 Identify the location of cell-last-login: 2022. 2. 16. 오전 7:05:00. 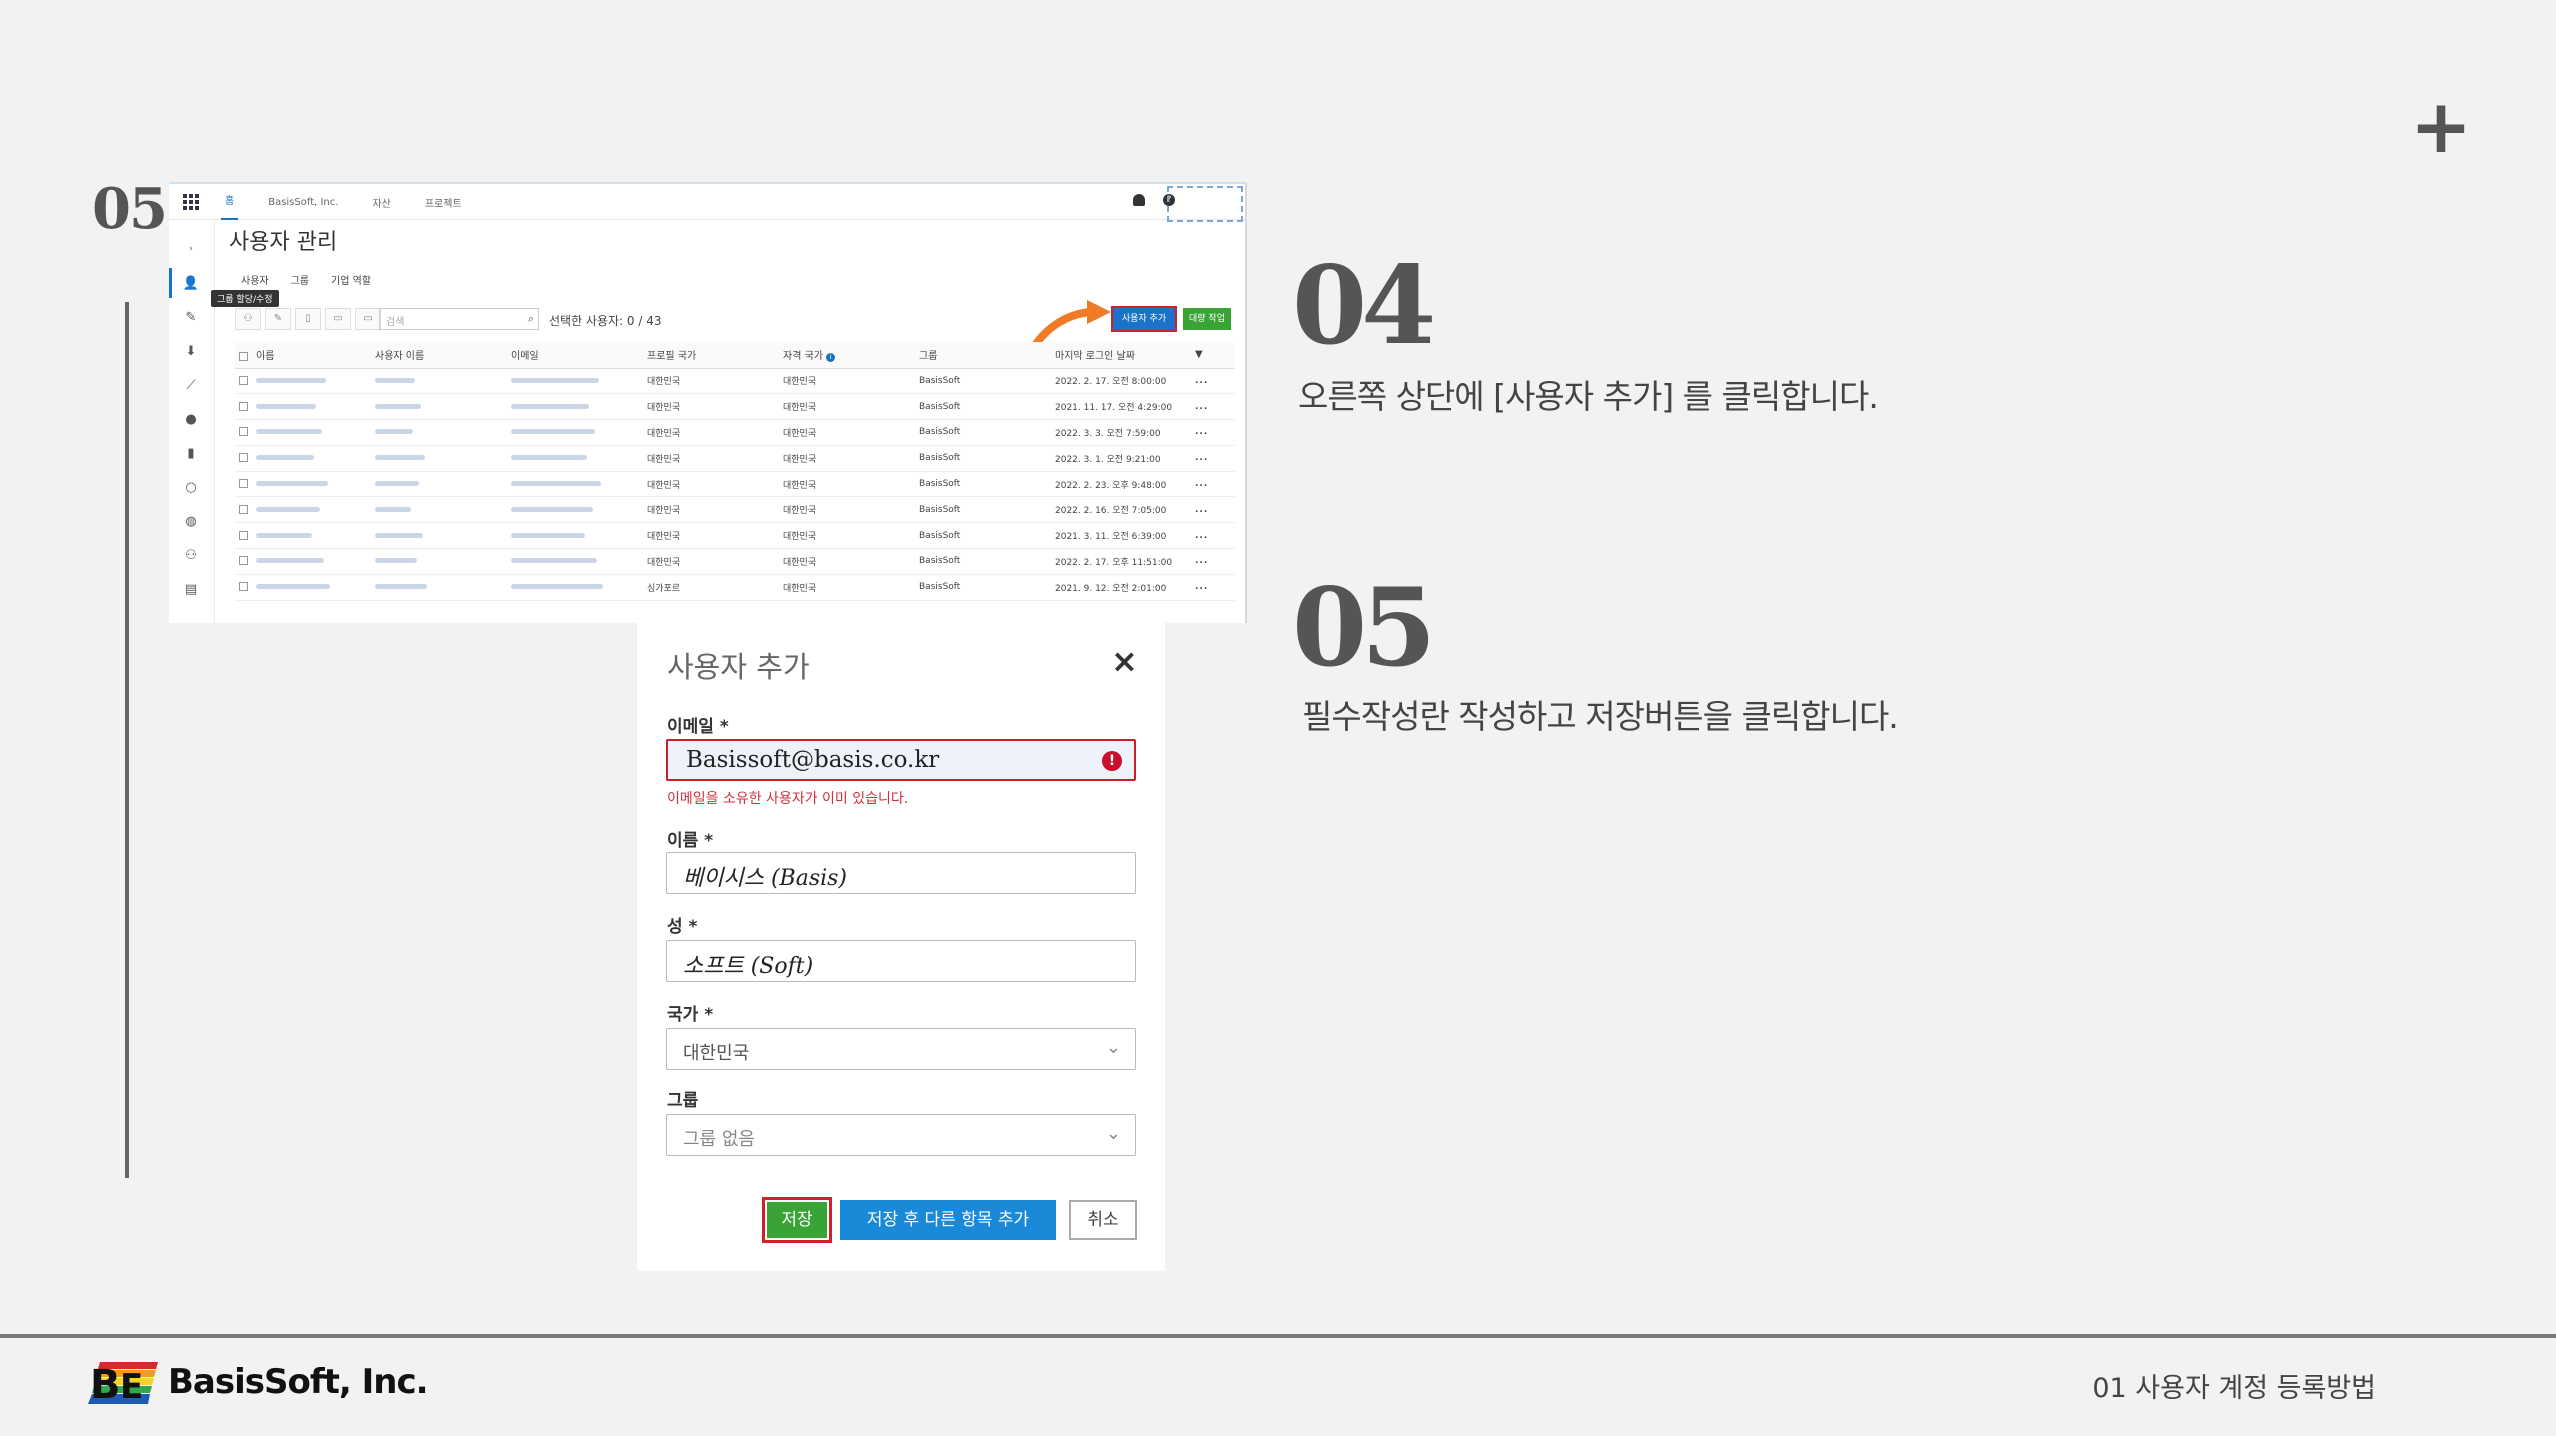
(1121, 510).